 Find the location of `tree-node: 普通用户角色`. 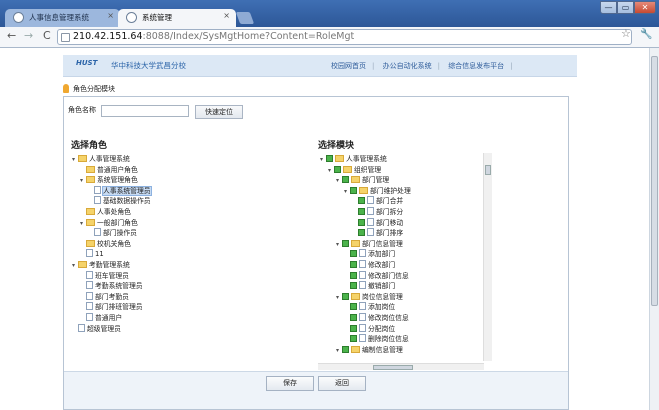

tree-node: 普通用户角色 is located at coordinates (111, 170).